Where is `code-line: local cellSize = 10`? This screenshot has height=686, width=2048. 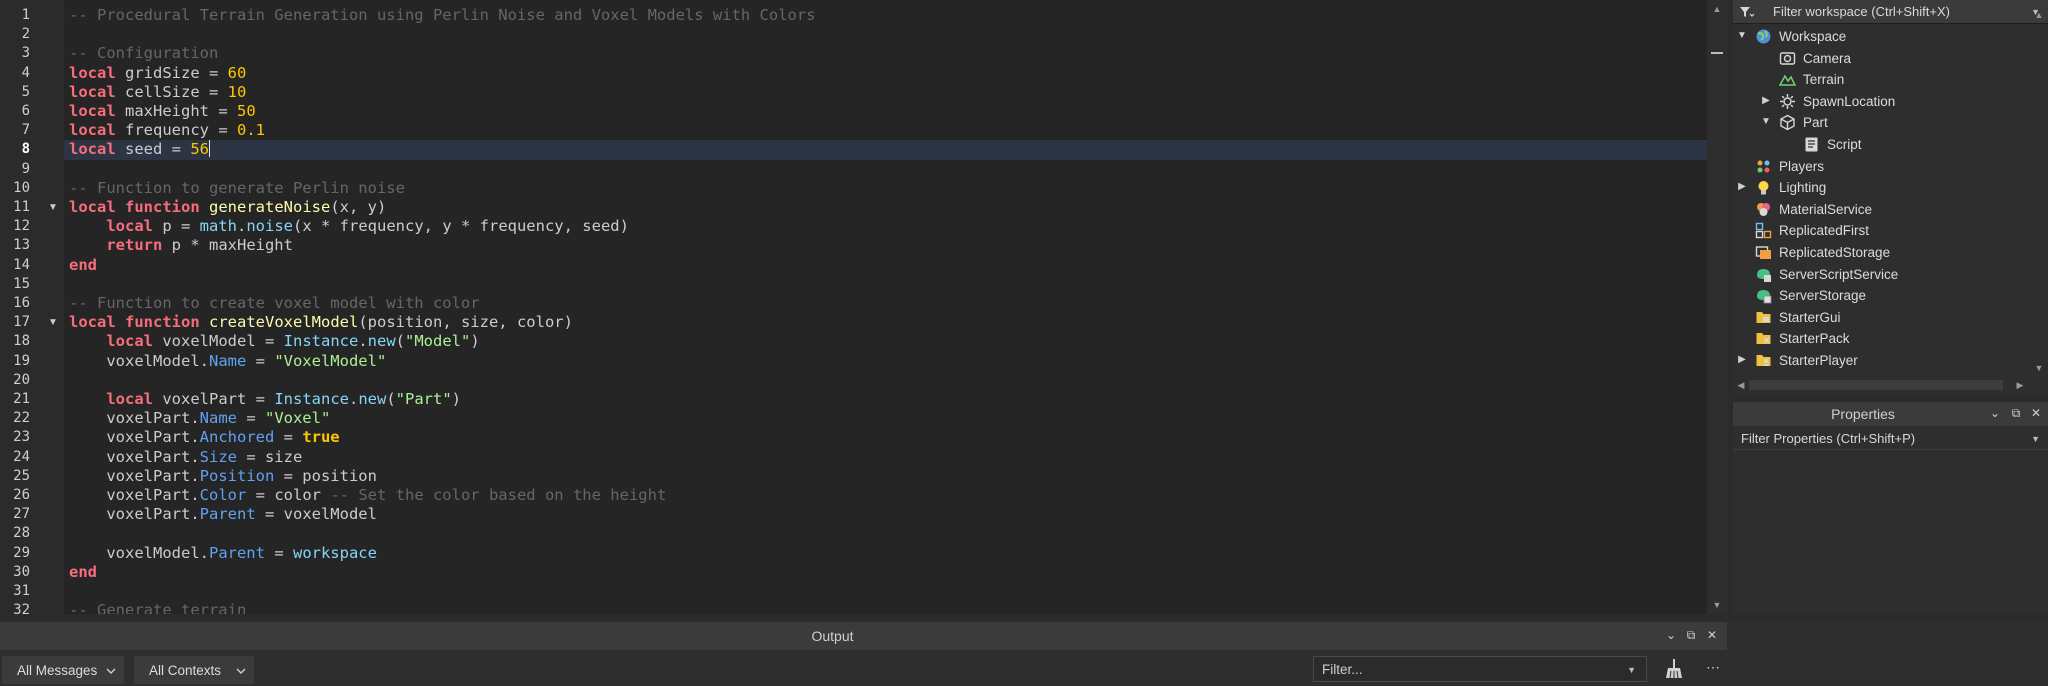 code-line: local cellSize = 10 is located at coordinates (157, 92).